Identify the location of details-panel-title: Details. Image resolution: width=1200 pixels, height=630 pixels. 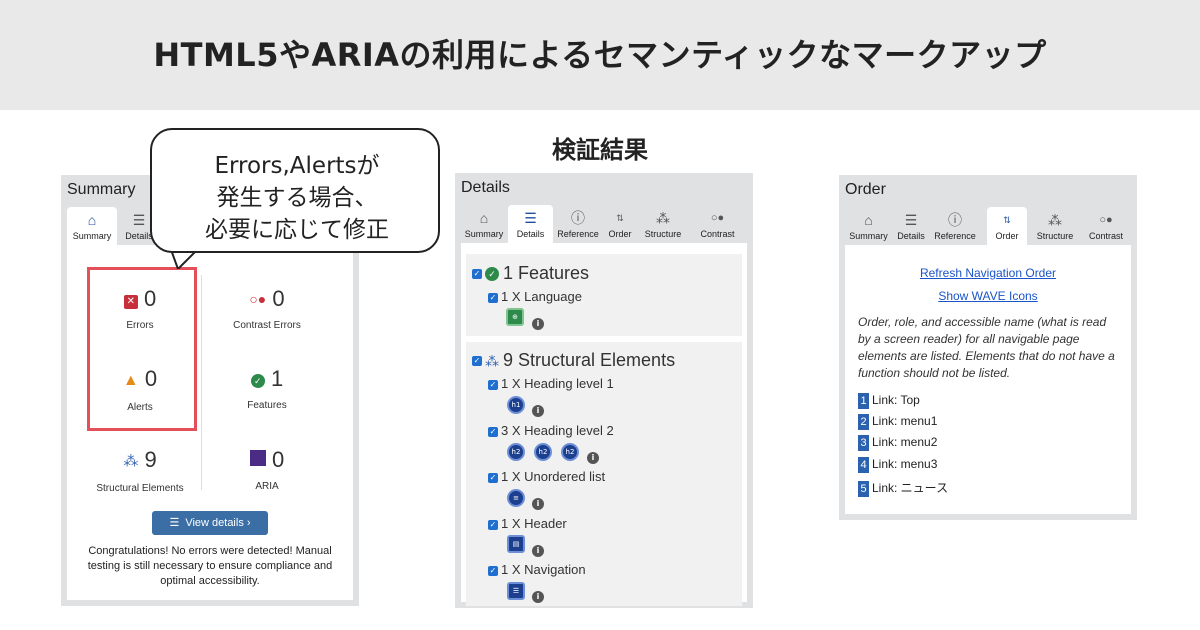
(485, 187).